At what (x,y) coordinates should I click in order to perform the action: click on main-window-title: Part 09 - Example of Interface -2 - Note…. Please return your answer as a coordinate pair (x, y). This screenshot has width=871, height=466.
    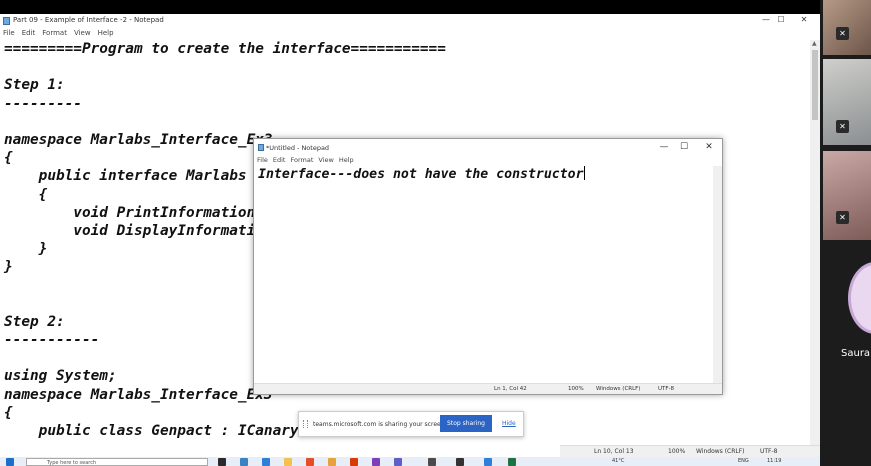
    Looking at the image, I should click on (88, 20).